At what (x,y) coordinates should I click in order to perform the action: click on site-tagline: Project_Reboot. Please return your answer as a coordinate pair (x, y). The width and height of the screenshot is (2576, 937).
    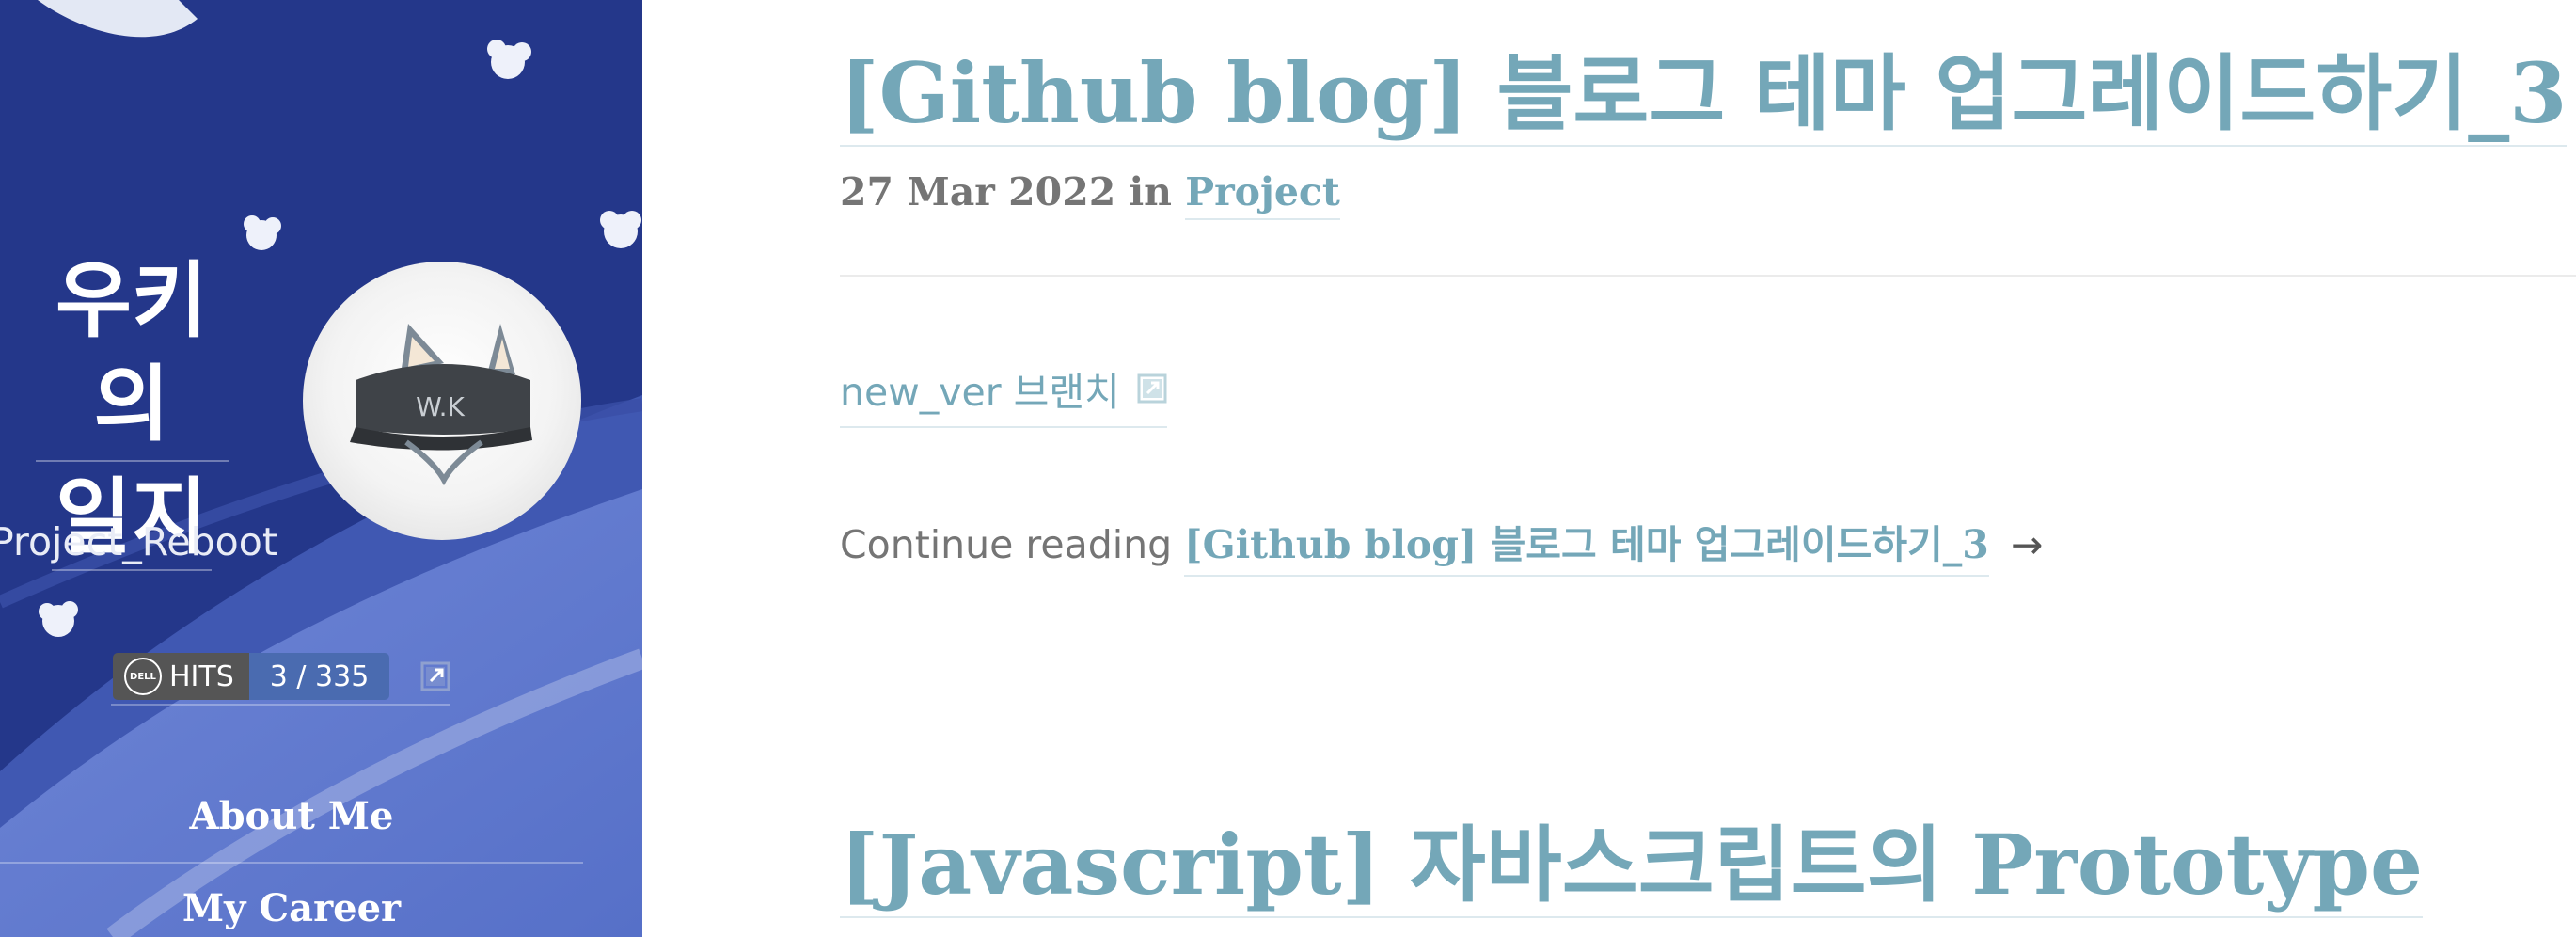
    Looking at the image, I should click on (138, 542).